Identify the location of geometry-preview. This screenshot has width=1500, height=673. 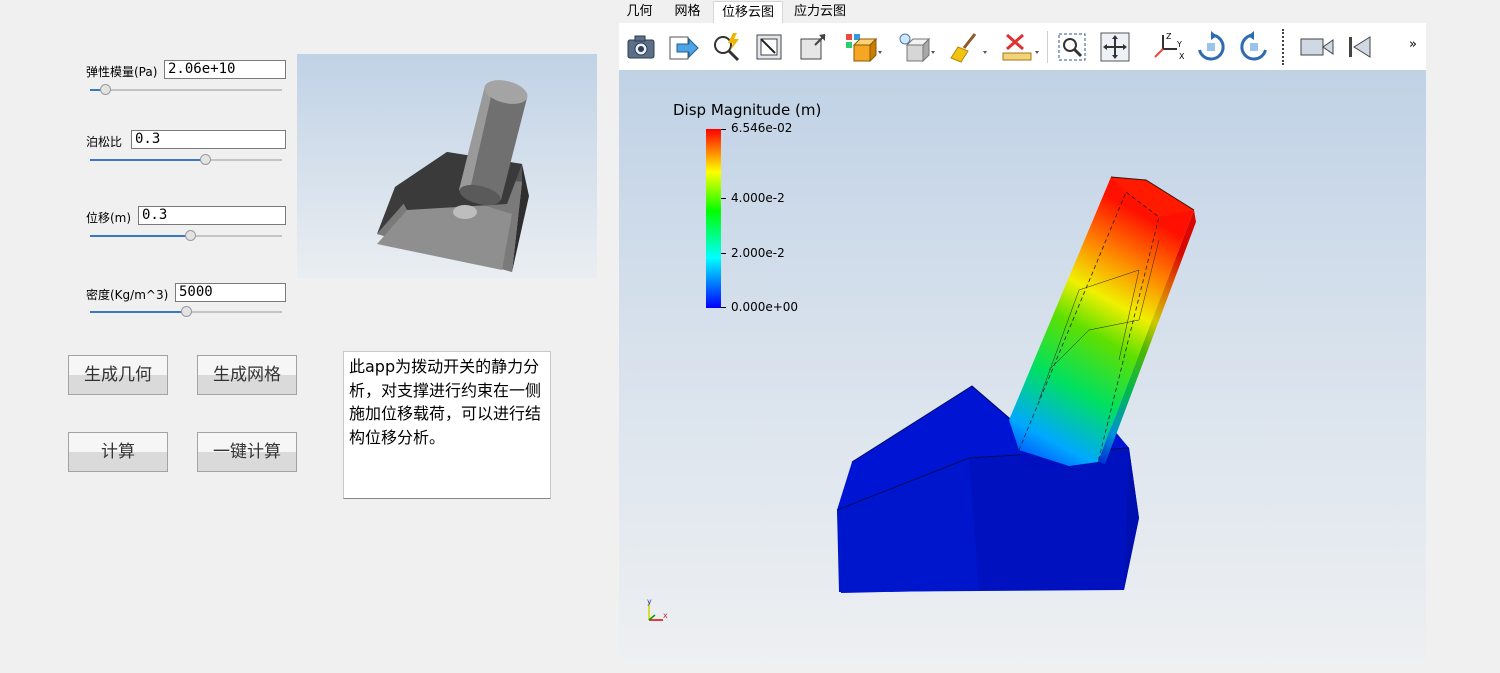
(447, 166).